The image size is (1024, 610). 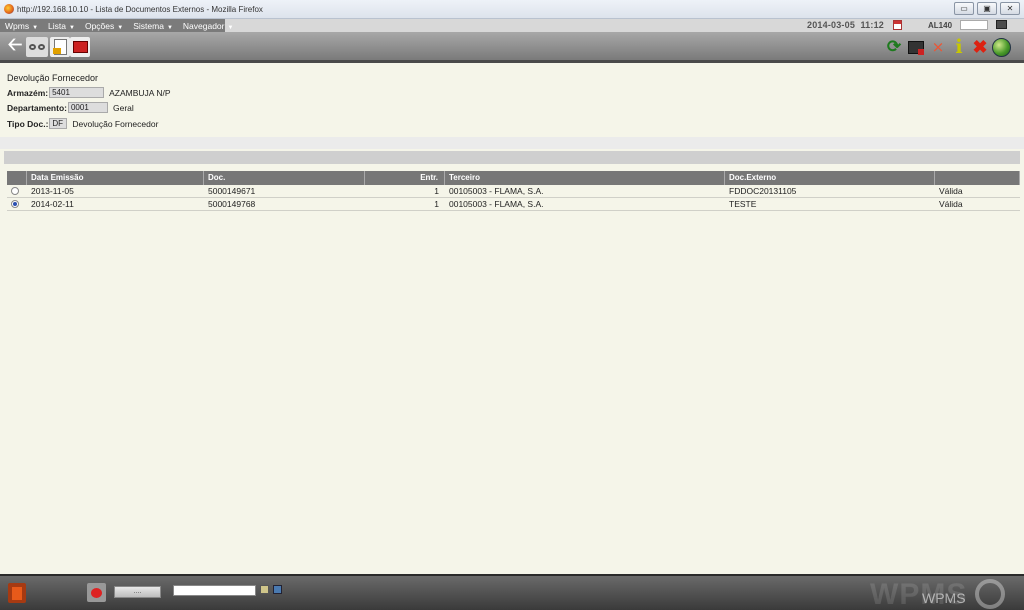 I want to click on departamento-row: Departamento: 0001 Geral, so click(x=70, y=107).